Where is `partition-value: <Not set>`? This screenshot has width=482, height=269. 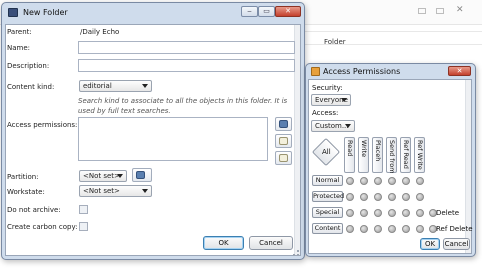 partition-value: <Not set> is located at coordinates (101, 176).